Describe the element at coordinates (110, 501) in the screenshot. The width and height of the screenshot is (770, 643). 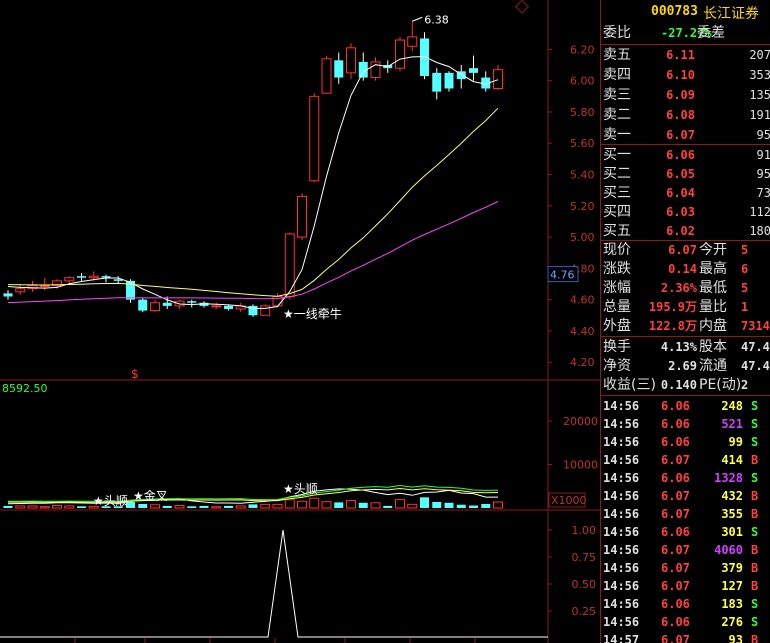
I see `signal-label-touhshun-1: ★头顺` at that location.